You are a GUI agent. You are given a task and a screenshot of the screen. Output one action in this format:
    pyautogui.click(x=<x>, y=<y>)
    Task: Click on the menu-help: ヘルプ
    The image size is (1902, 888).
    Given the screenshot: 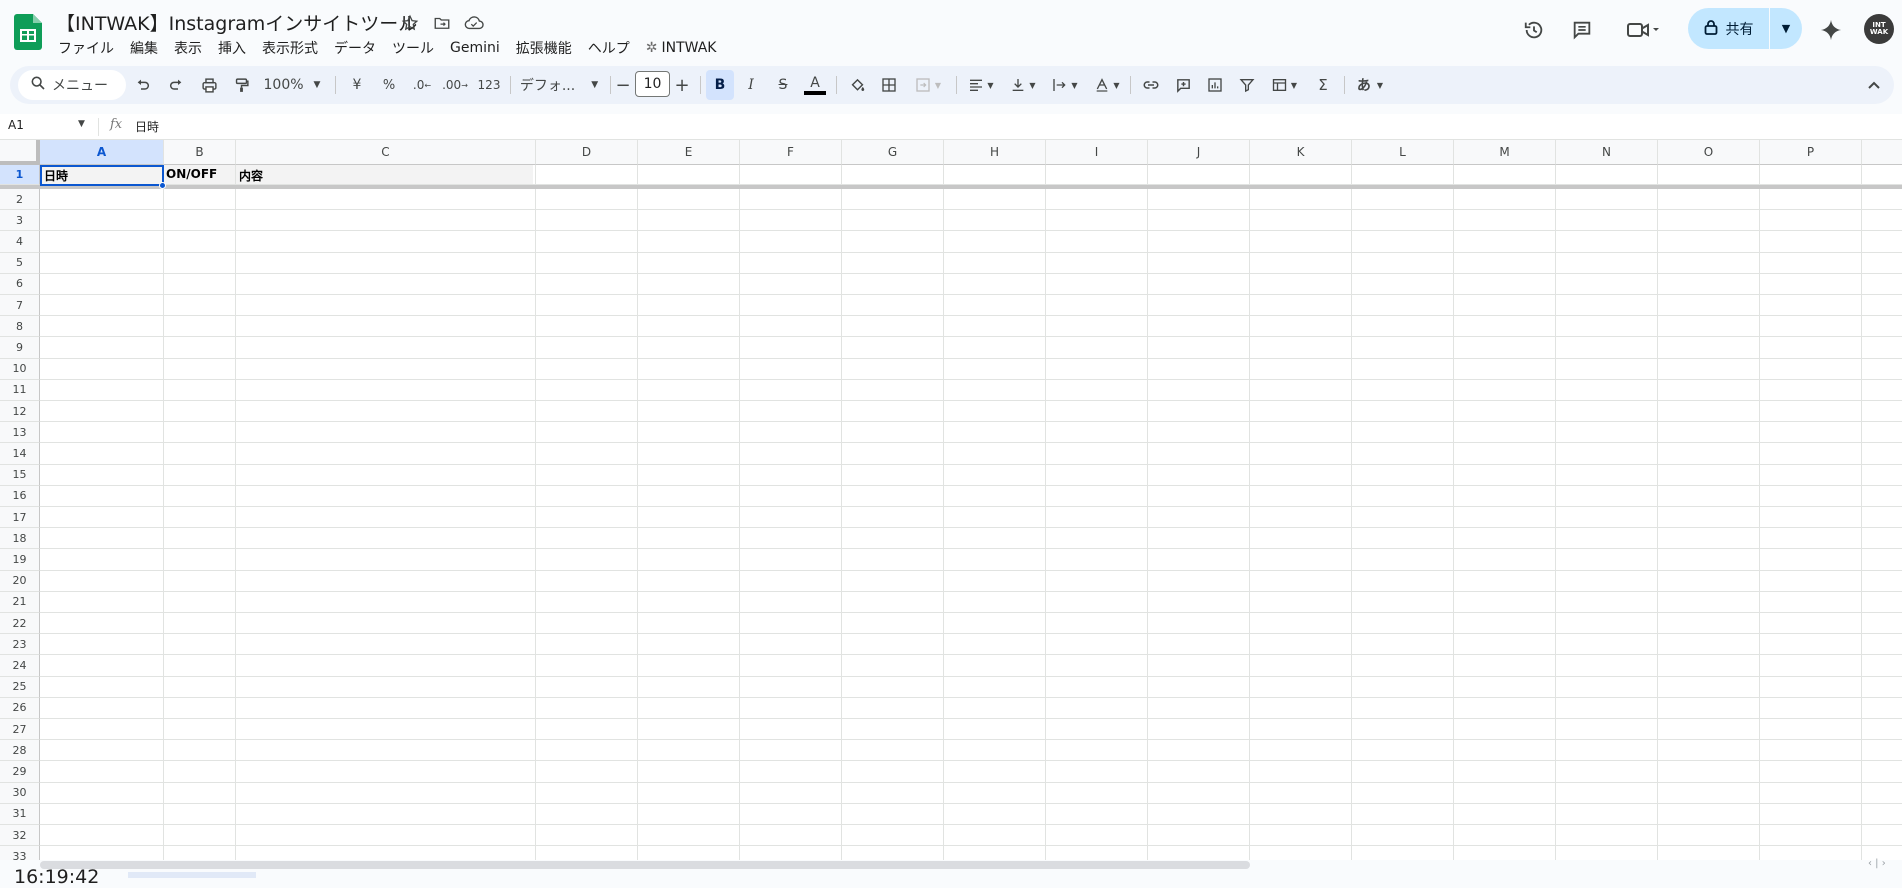 What is the action you would take?
    pyautogui.click(x=609, y=48)
    